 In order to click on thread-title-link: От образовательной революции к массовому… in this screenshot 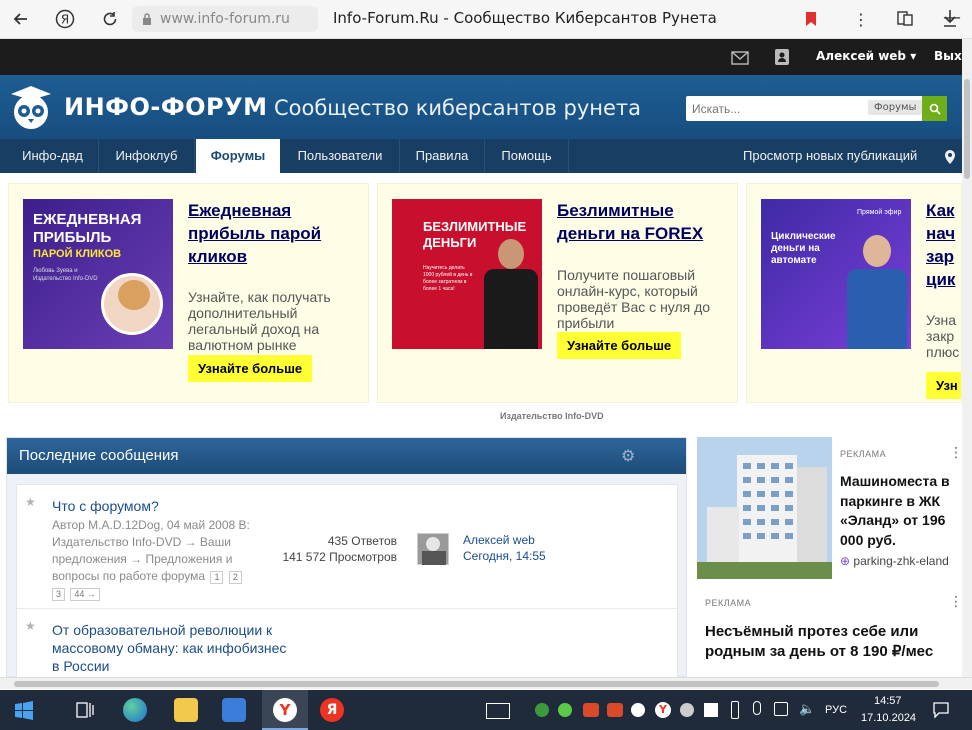, I will do `click(172, 648)`.